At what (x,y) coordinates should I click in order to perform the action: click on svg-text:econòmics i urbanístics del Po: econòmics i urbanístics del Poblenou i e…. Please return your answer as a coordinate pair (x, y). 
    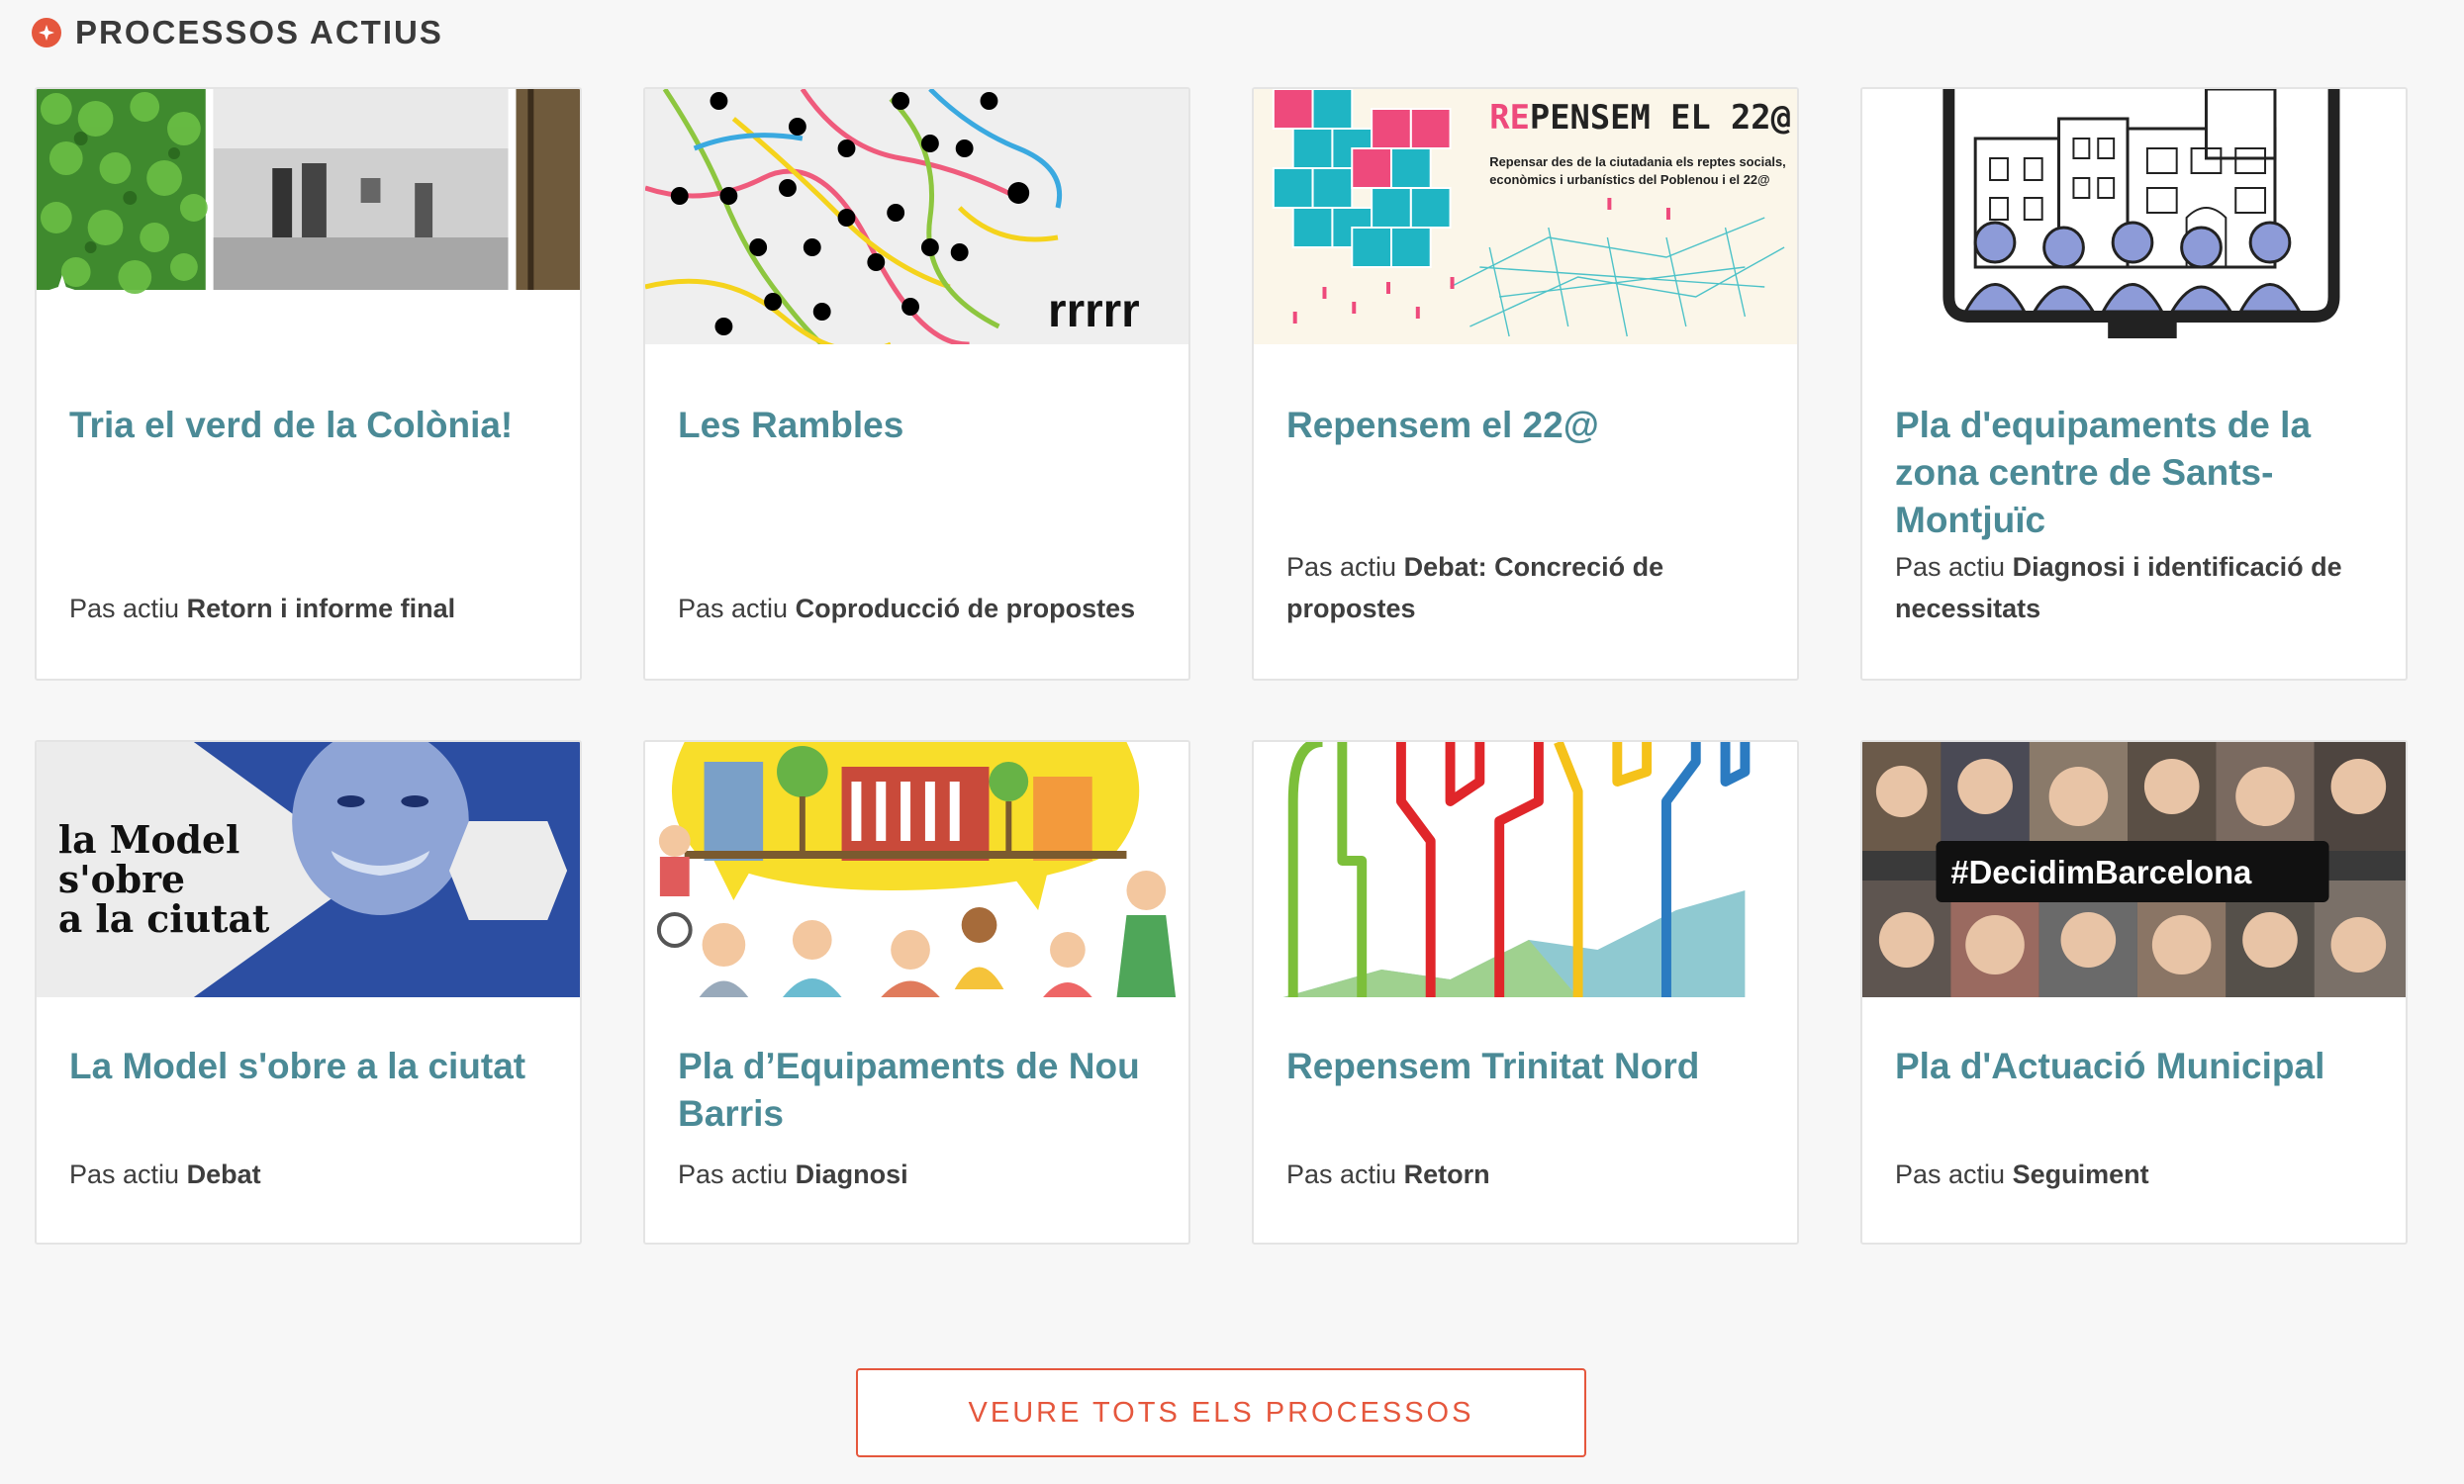
    Looking at the image, I should click on (1629, 179).